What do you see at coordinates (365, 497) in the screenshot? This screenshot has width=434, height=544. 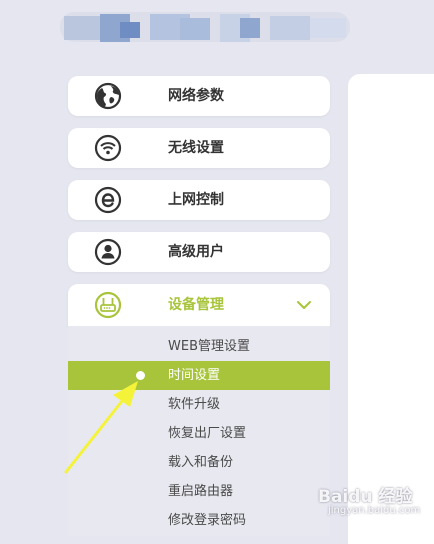 I see `watermark-main-text: Baidu 经验` at bounding box center [365, 497].